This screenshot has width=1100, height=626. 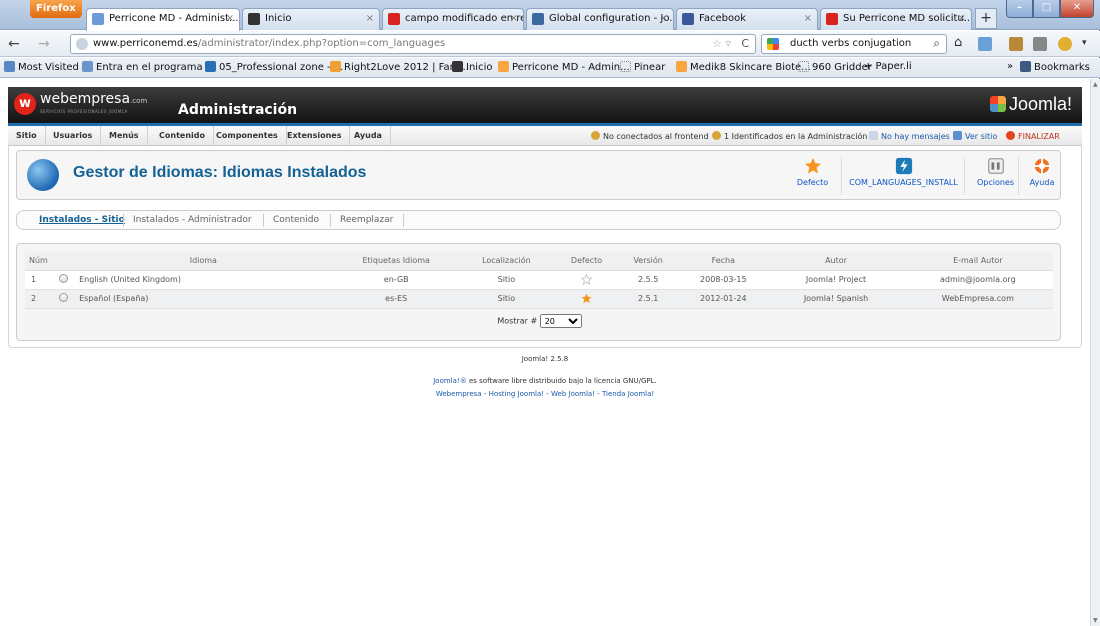 What do you see at coordinates (368, 136) in the screenshot?
I see `menu-item-ayuda: Ayuda` at bounding box center [368, 136].